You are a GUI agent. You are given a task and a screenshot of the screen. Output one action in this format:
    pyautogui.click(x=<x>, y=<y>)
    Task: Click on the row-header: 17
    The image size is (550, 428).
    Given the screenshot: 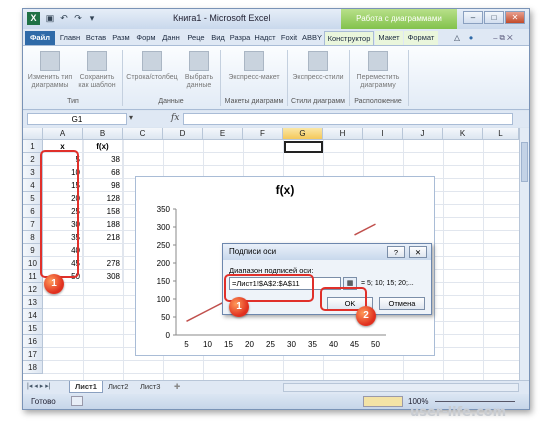 What is the action you would take?
    pyautogui.click(x=33, y=354)
    